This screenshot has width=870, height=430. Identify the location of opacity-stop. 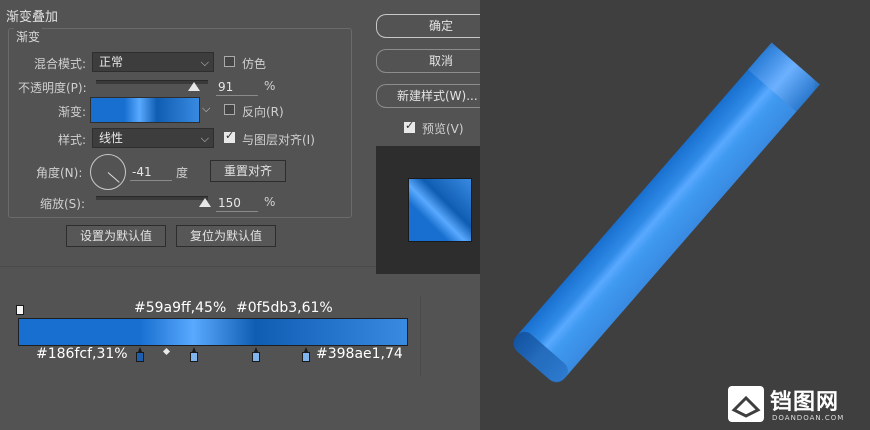
(20, 310).